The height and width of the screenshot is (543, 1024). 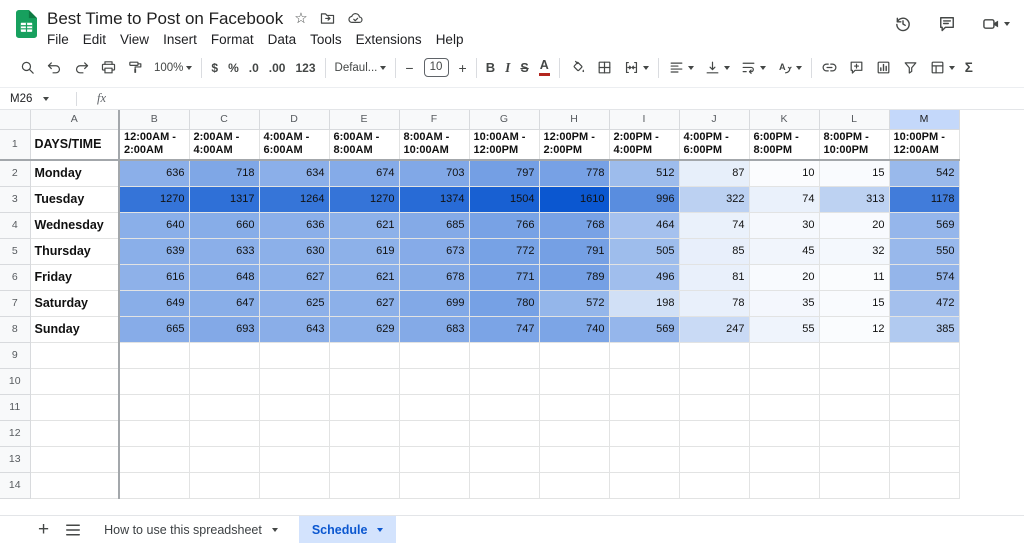 I want to click on cell-A2: Monday, so click(x=75, y=173).